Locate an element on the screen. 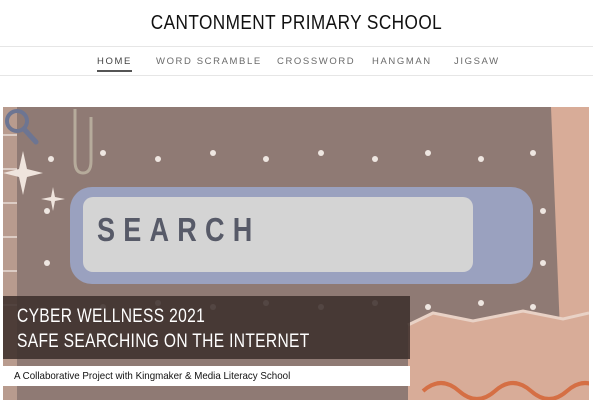  nav-item-jigsaw: JIGSAW is located at coordinates (477, 61).